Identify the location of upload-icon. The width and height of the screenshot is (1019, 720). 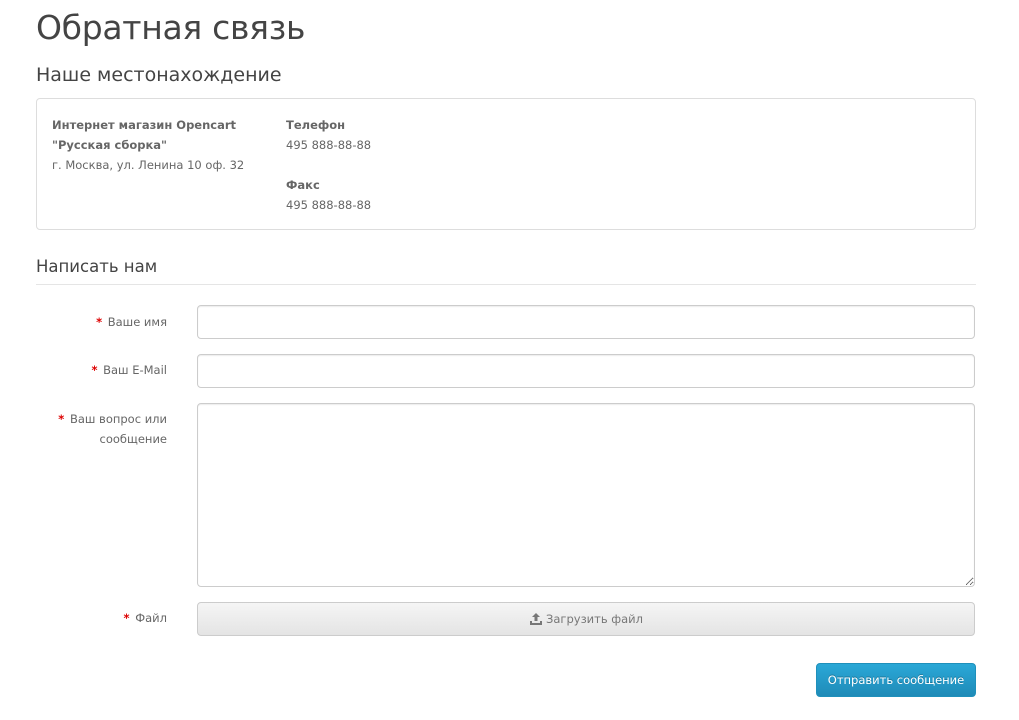
(536, 619).